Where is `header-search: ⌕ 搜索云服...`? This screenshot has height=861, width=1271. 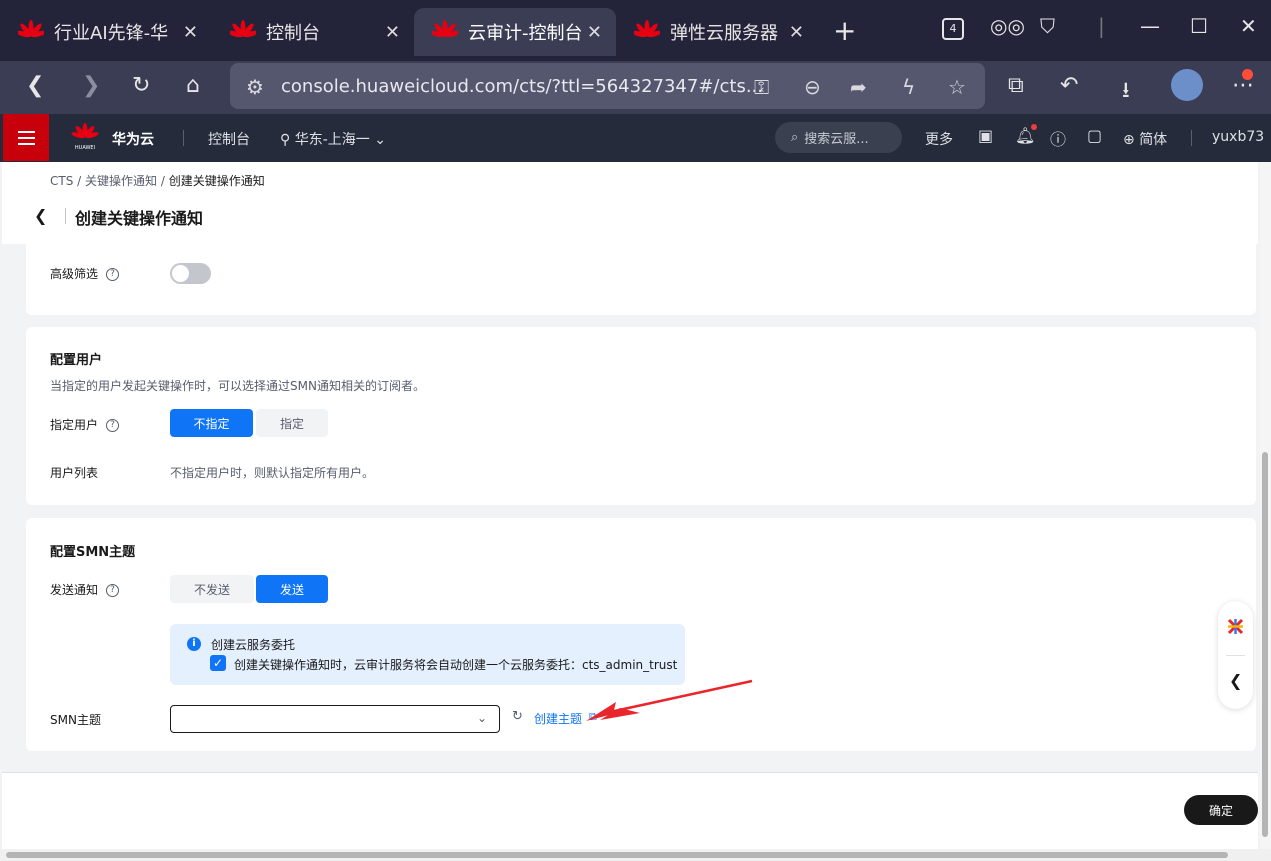
header-search: ⌕ 搜索云服... is located at coordinates (838, 137).